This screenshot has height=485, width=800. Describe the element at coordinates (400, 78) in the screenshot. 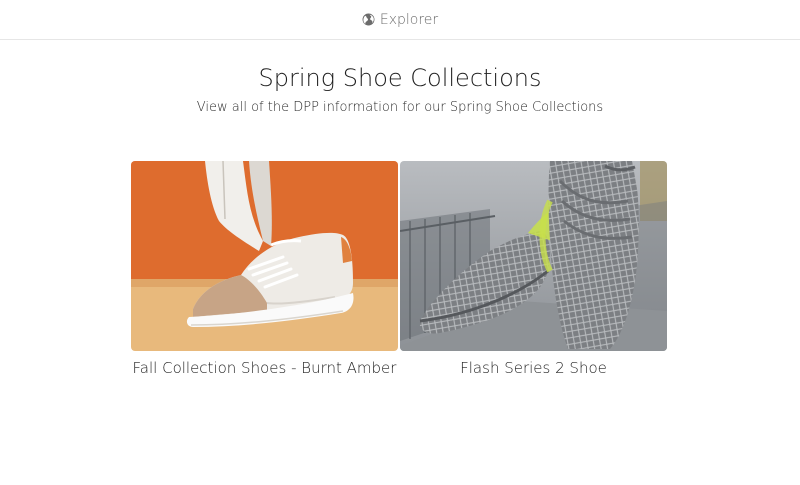

I see `page-title: Spring Shoe Collections` at that location.